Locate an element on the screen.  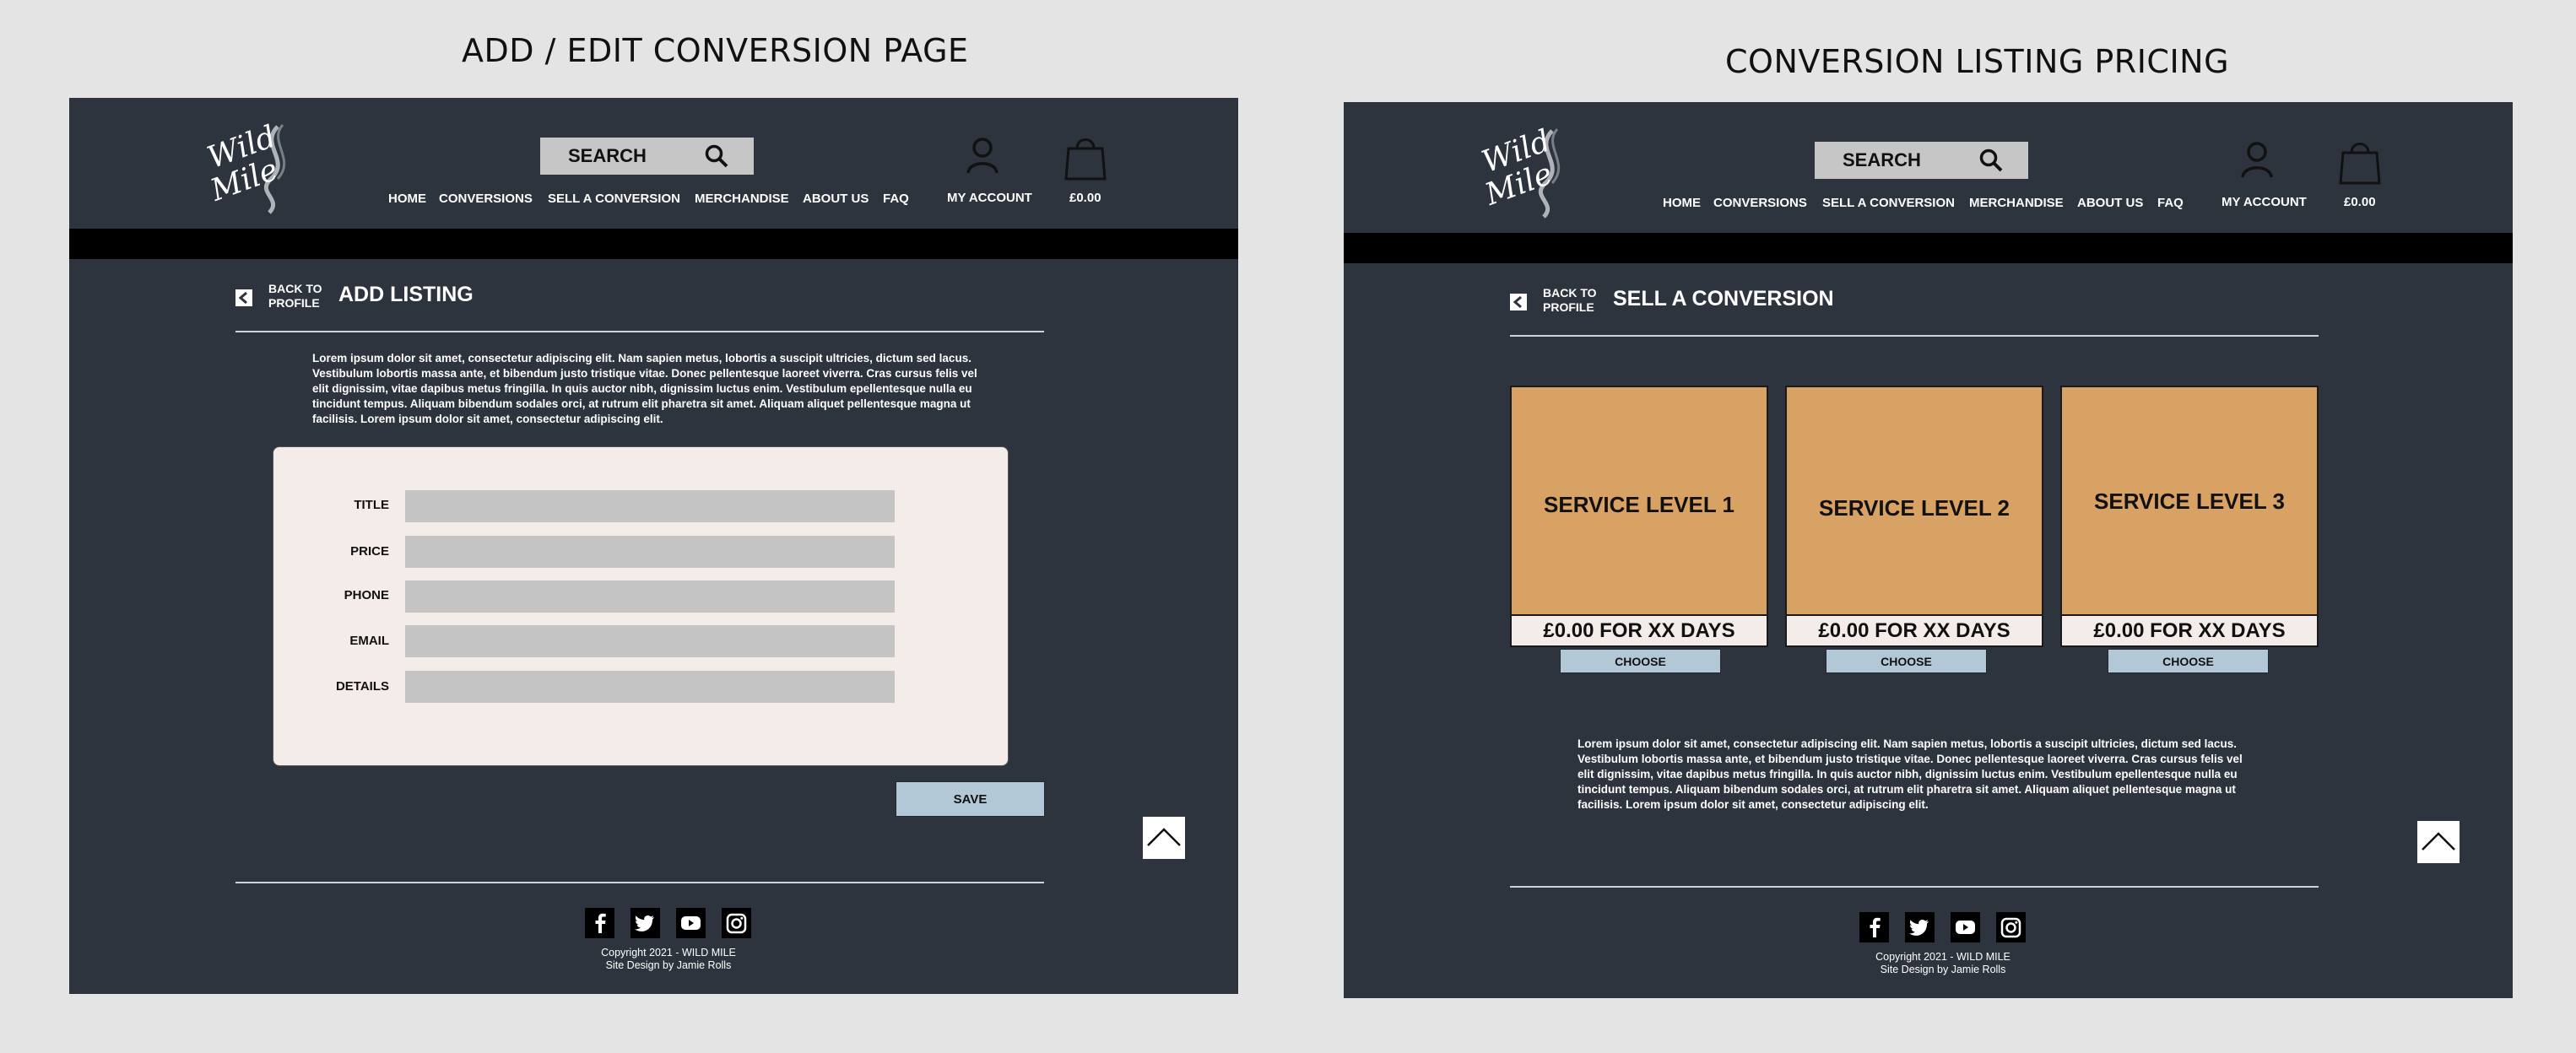
phone-input is located at coordinates (650, 596).